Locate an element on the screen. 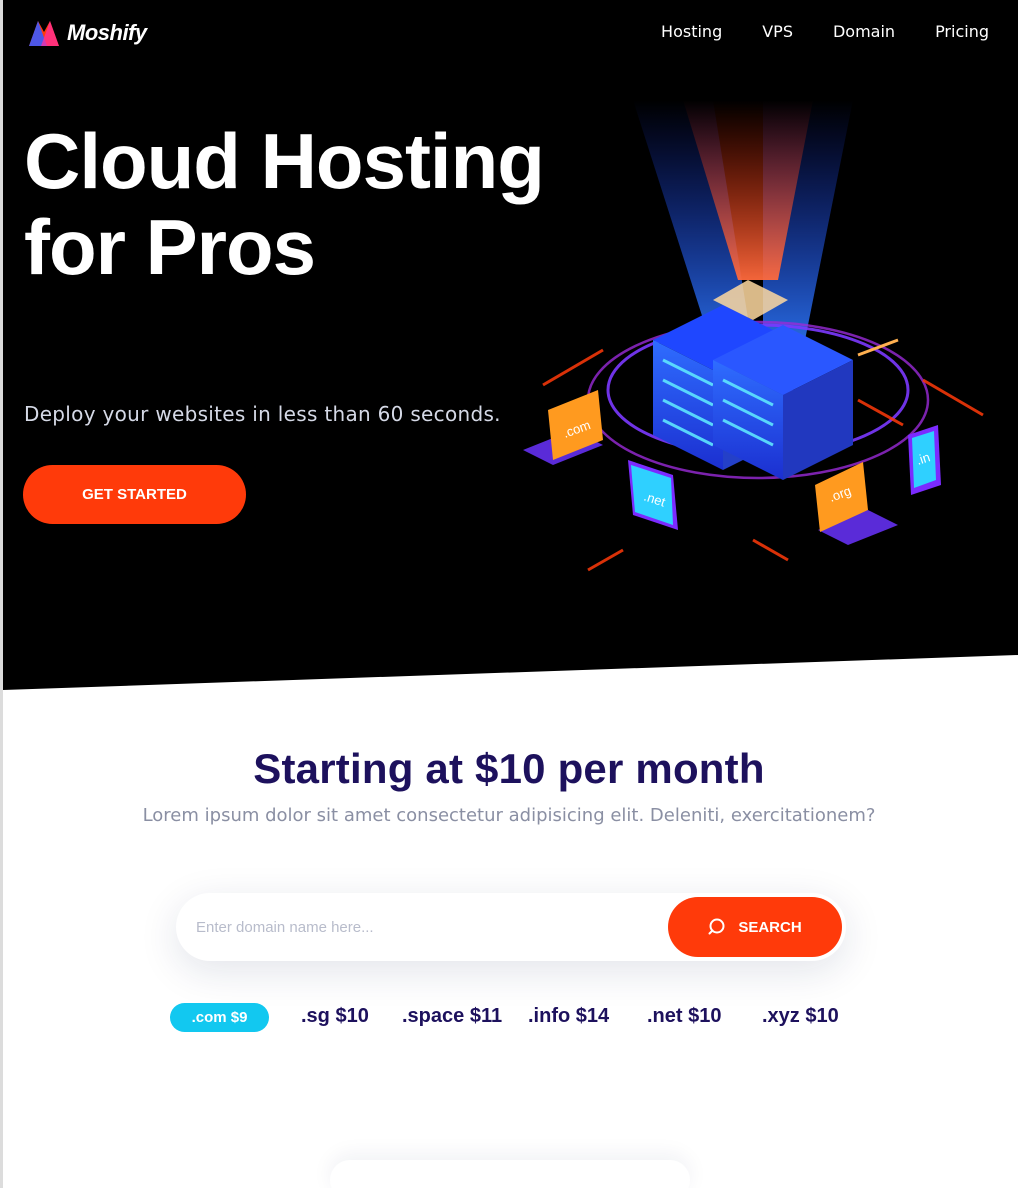 Image resolution: width=1018 pixels, height=1188 pixels. moshify-logo-icon is located at coordinates (44, 33).